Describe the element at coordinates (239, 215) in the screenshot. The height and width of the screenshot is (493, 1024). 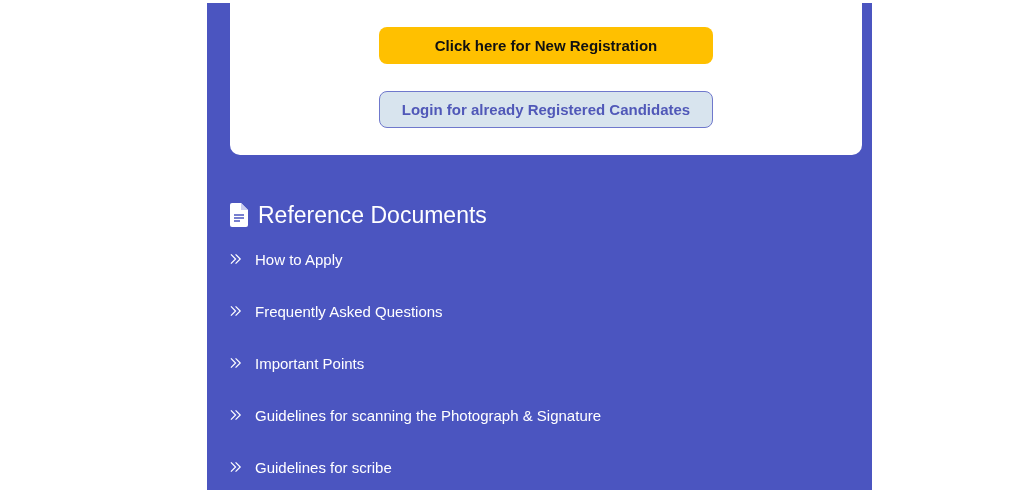
I see `document-icon` at that location.